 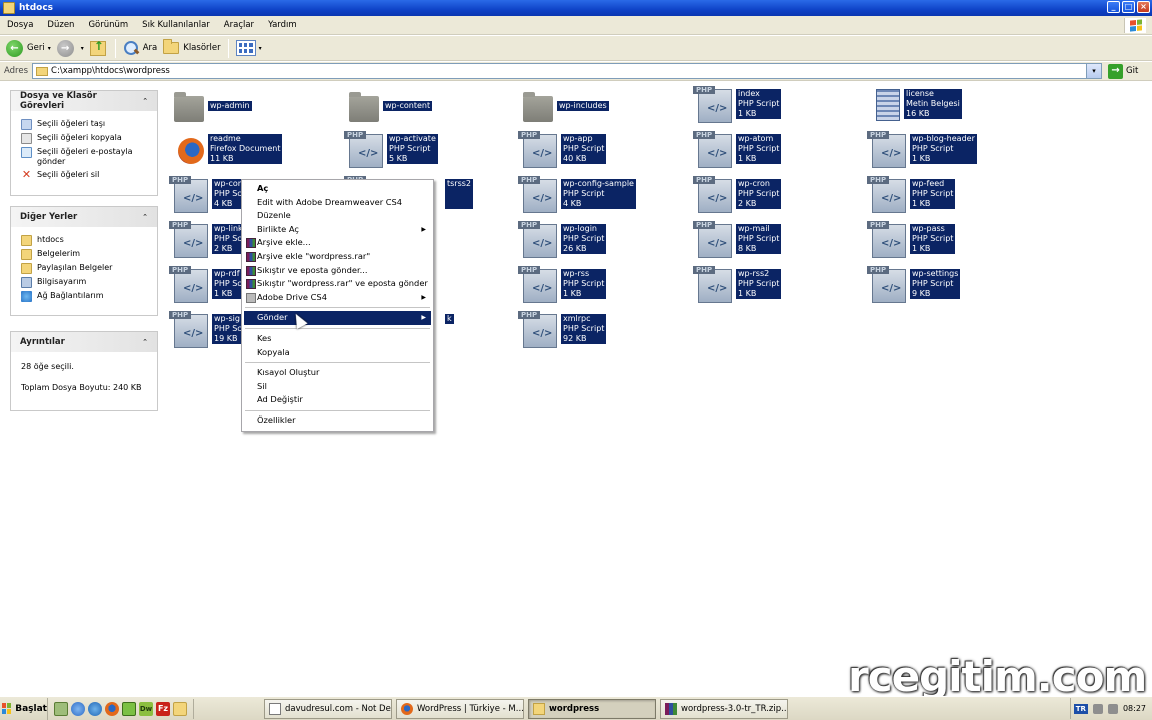 I want to click on place-network: Ağ Bağlantılarım, so click(x=86, y=296).